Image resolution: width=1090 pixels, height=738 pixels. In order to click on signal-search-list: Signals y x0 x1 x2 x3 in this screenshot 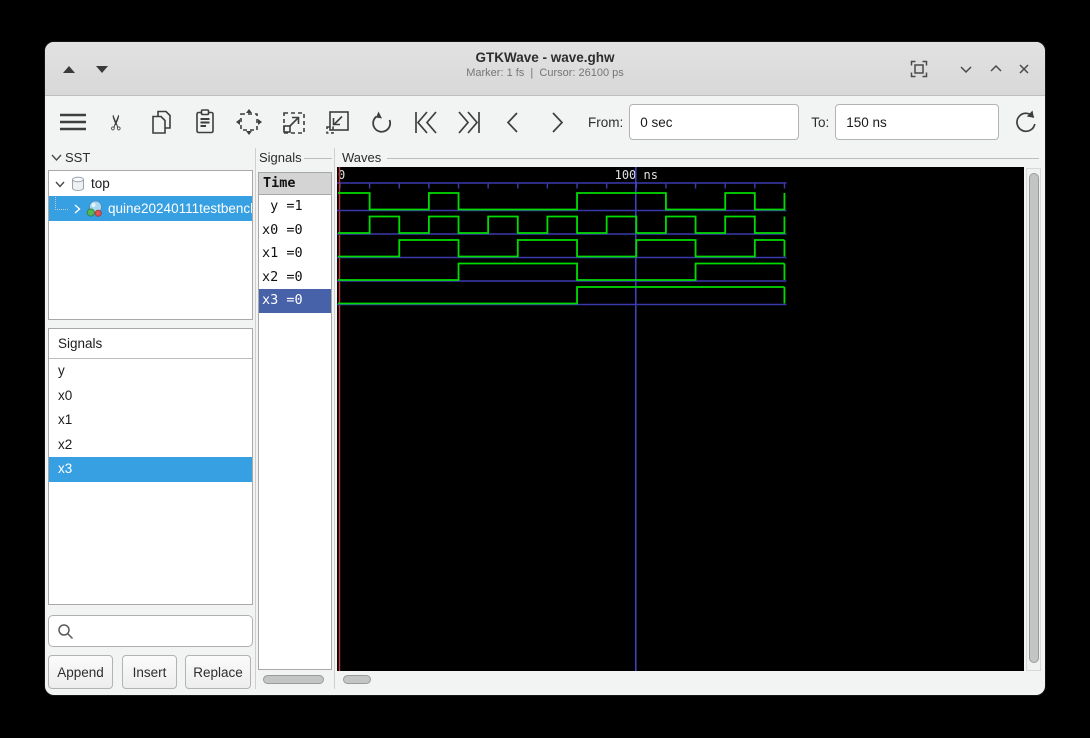, I will do `click(150, 466)`.